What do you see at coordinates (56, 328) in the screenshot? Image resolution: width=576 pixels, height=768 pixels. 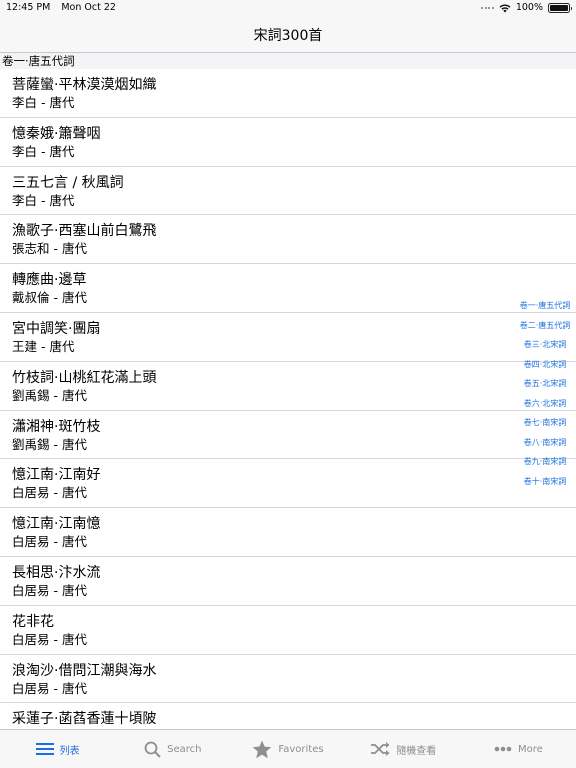 I see `poem-title: 宮中調笑·團扇` at bounding box center [56, 328].